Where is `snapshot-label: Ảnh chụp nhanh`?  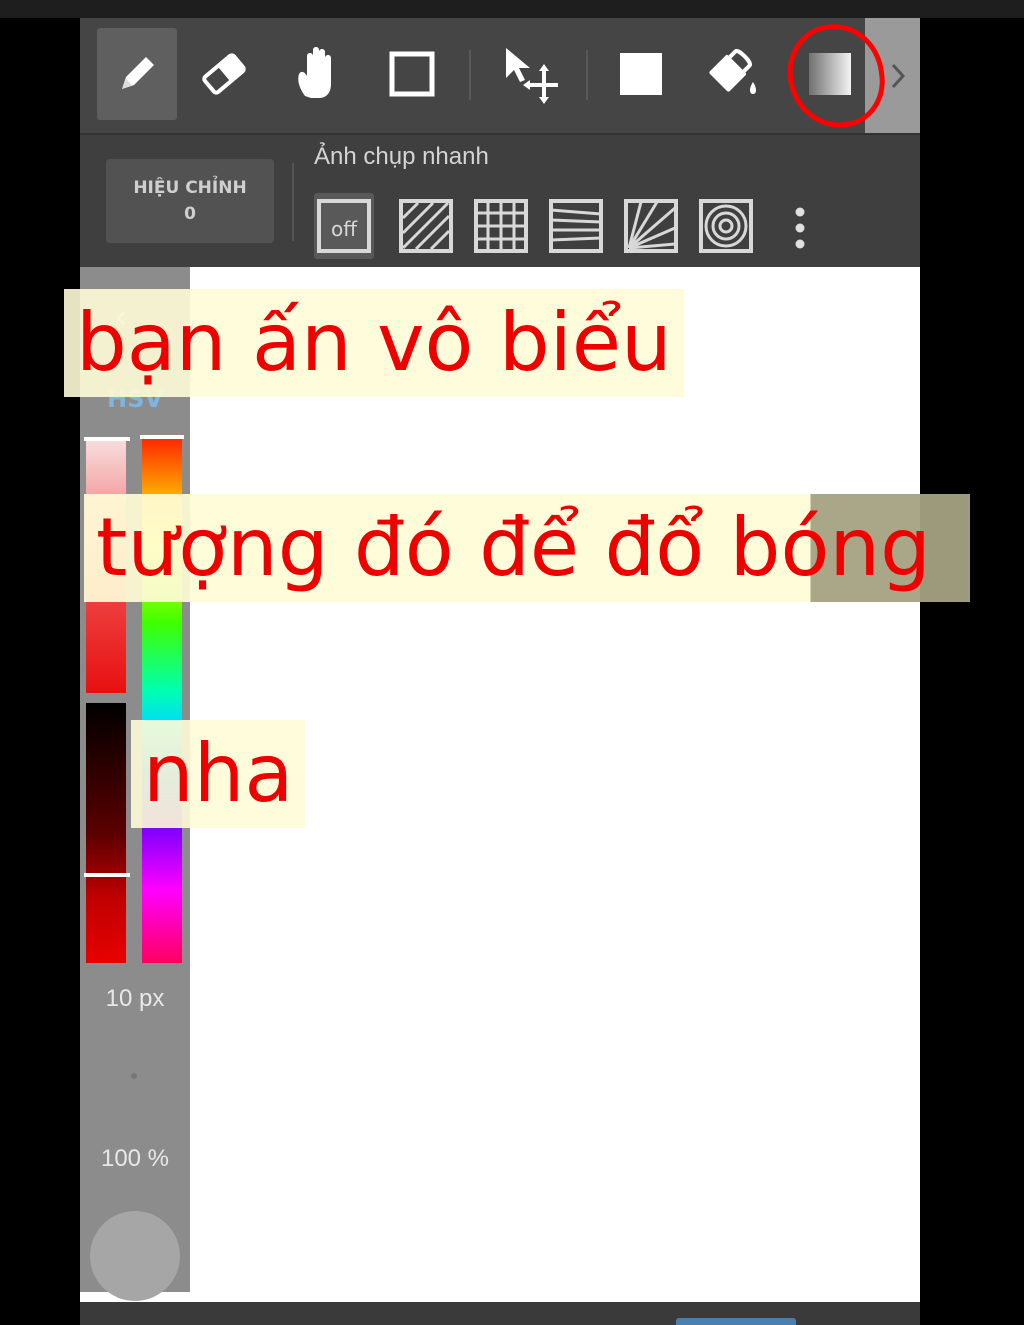
snapshot-label: Ảnh chụp nhanh is located at coordinates (401, 156).